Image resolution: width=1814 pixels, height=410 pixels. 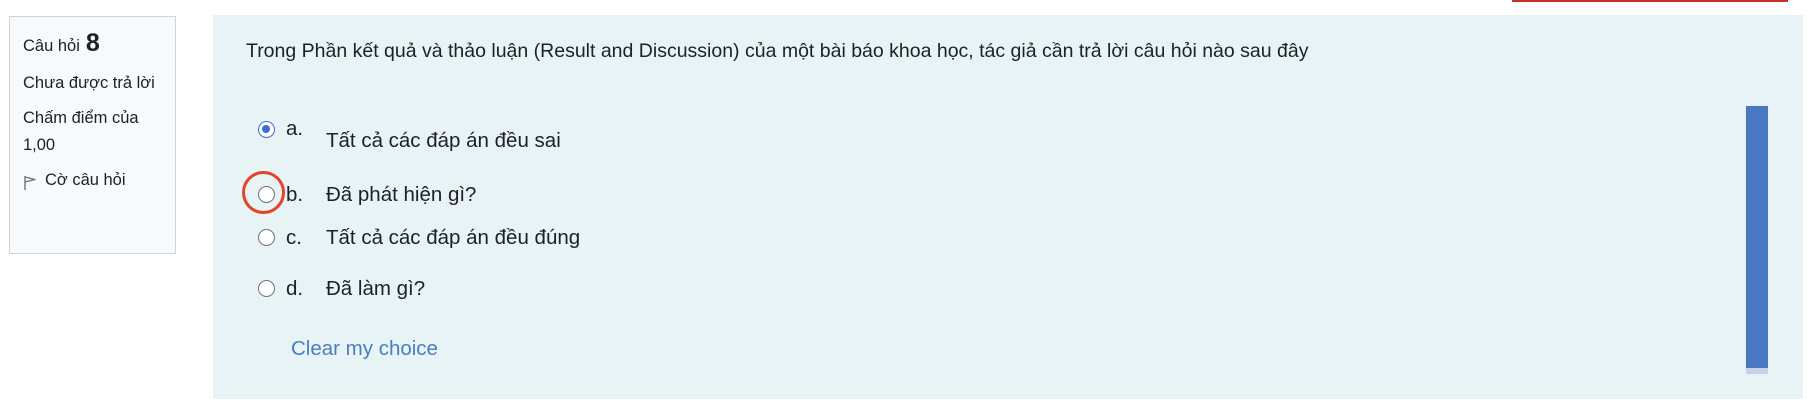 I want to click on question-status: Chưa được trả lời, so click(x=89, y=83).